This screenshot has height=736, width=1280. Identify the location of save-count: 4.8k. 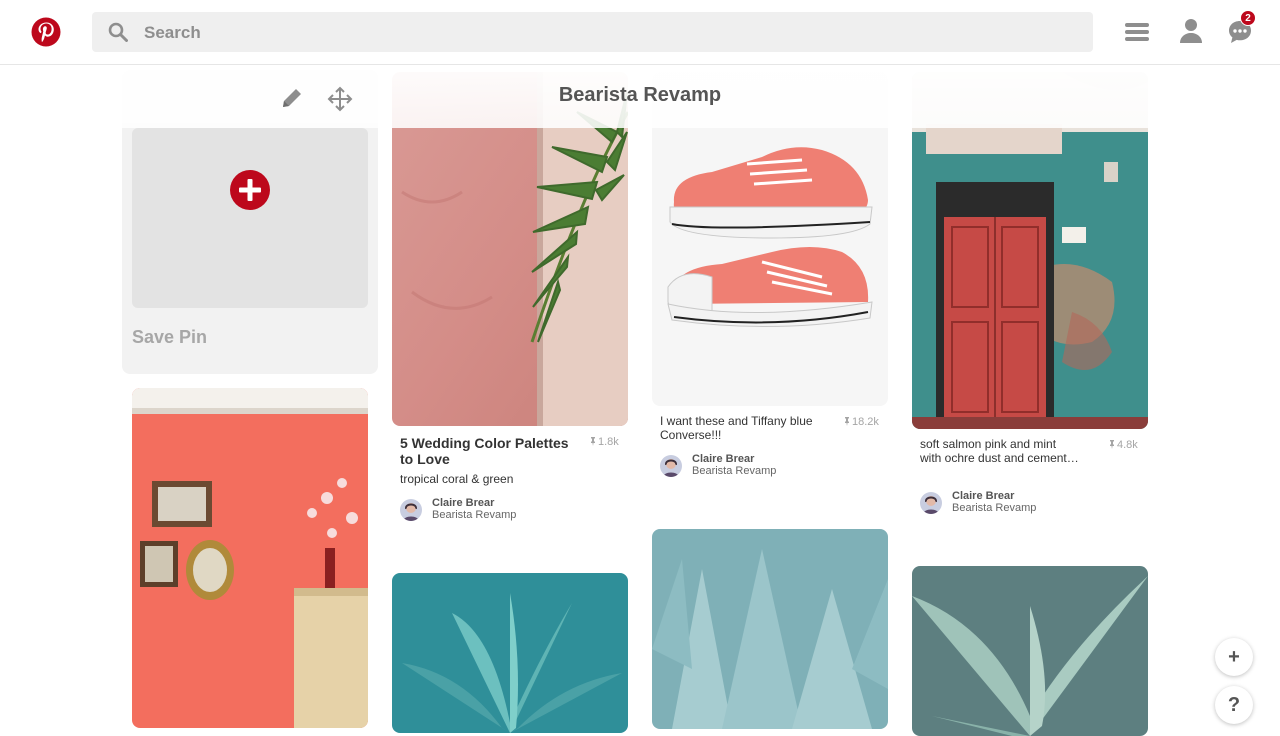
(1123, 445).